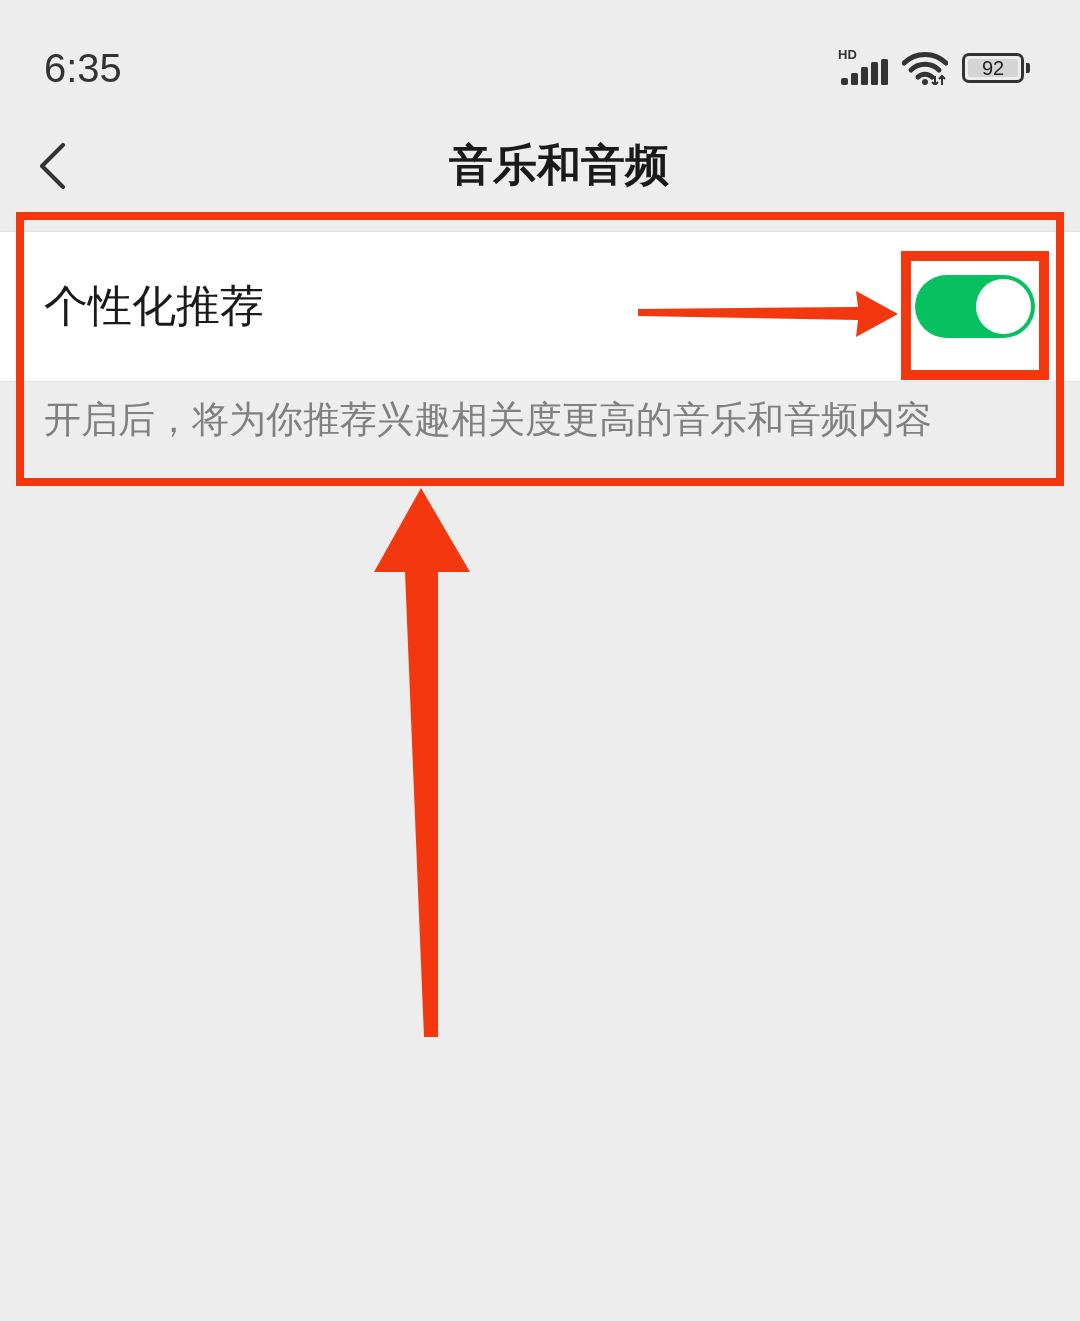 The height and width of the screenshot is (1321, 1080). What do you see at coordinates (83, 68) in the screenshot?
I see `status-time: 6:35` at bounding box center [83, 68].